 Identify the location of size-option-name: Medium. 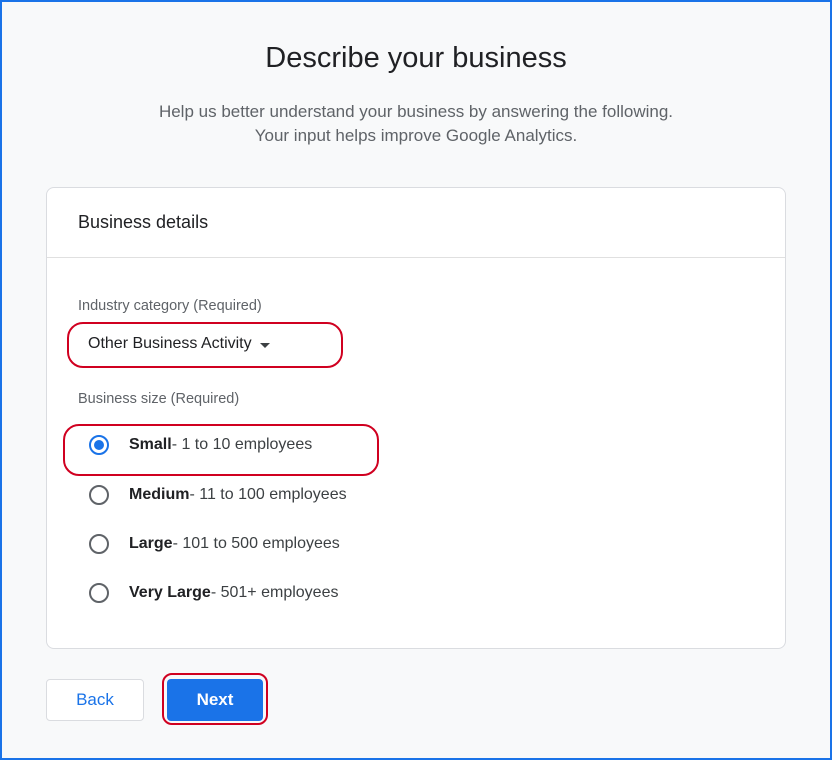
(159, 494).